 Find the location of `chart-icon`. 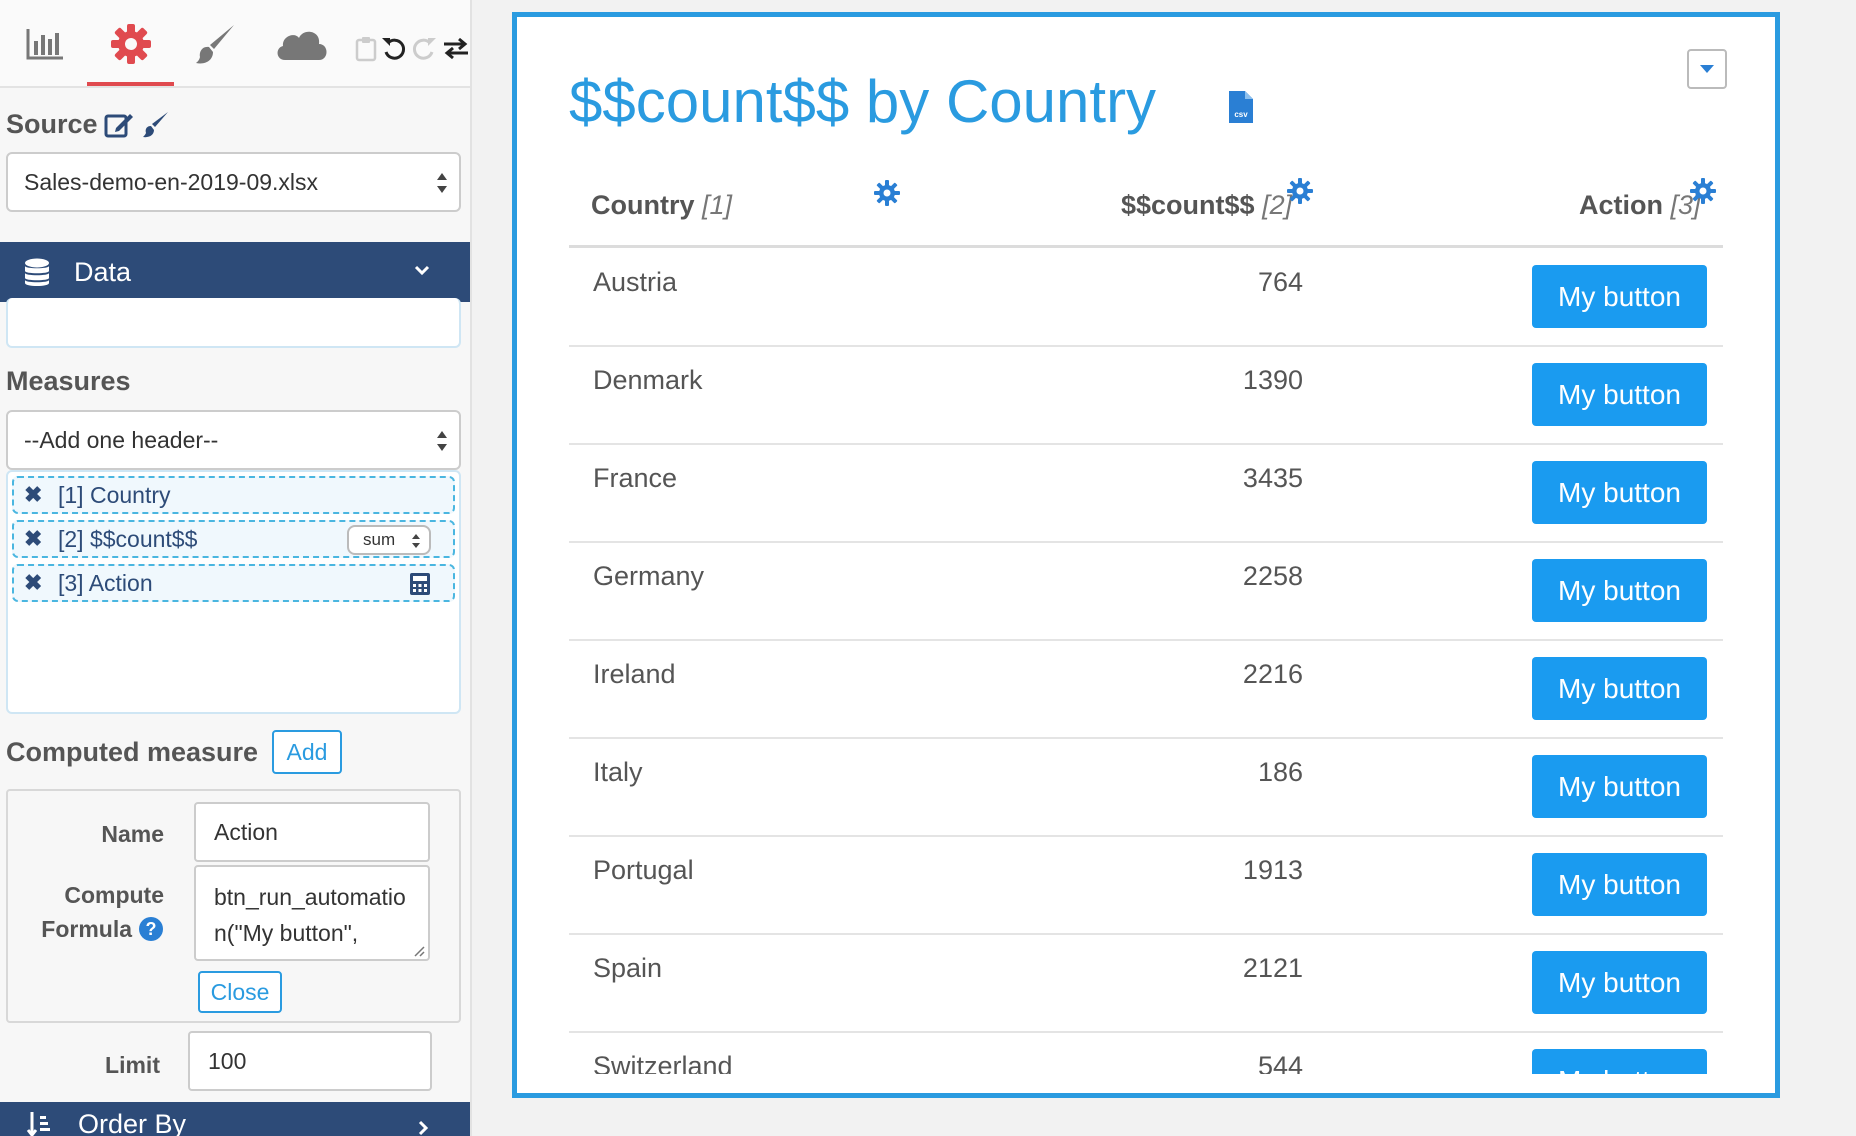

chart-icon is located at coordinates (45, 44).